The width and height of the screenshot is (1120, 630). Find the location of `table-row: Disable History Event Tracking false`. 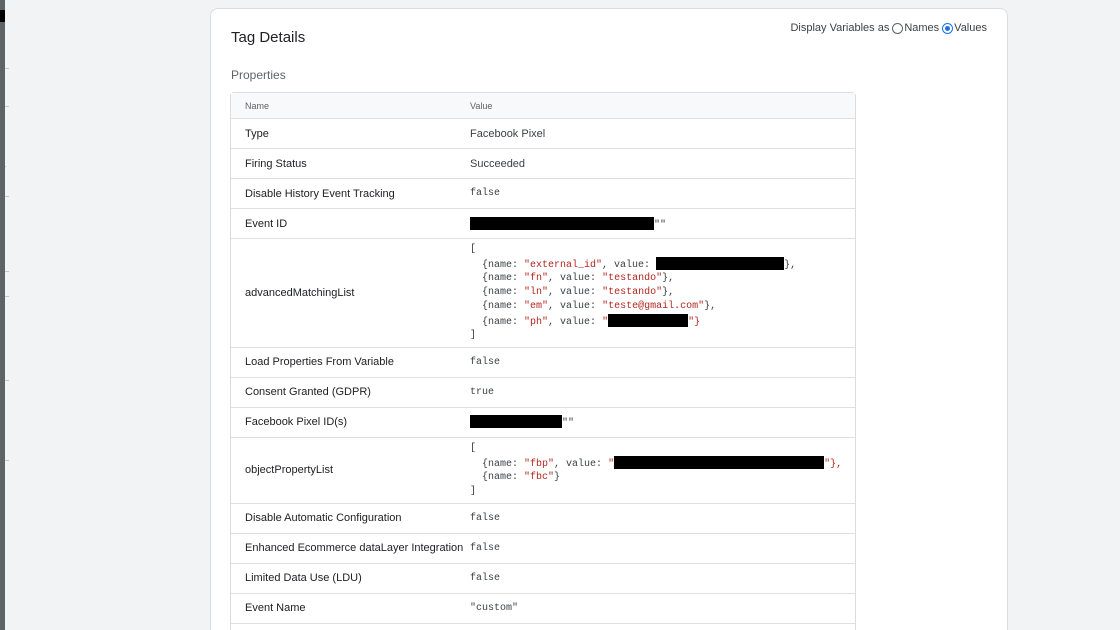

table-row: Disable History Event Tracking false is located at coordinates (543, 193).